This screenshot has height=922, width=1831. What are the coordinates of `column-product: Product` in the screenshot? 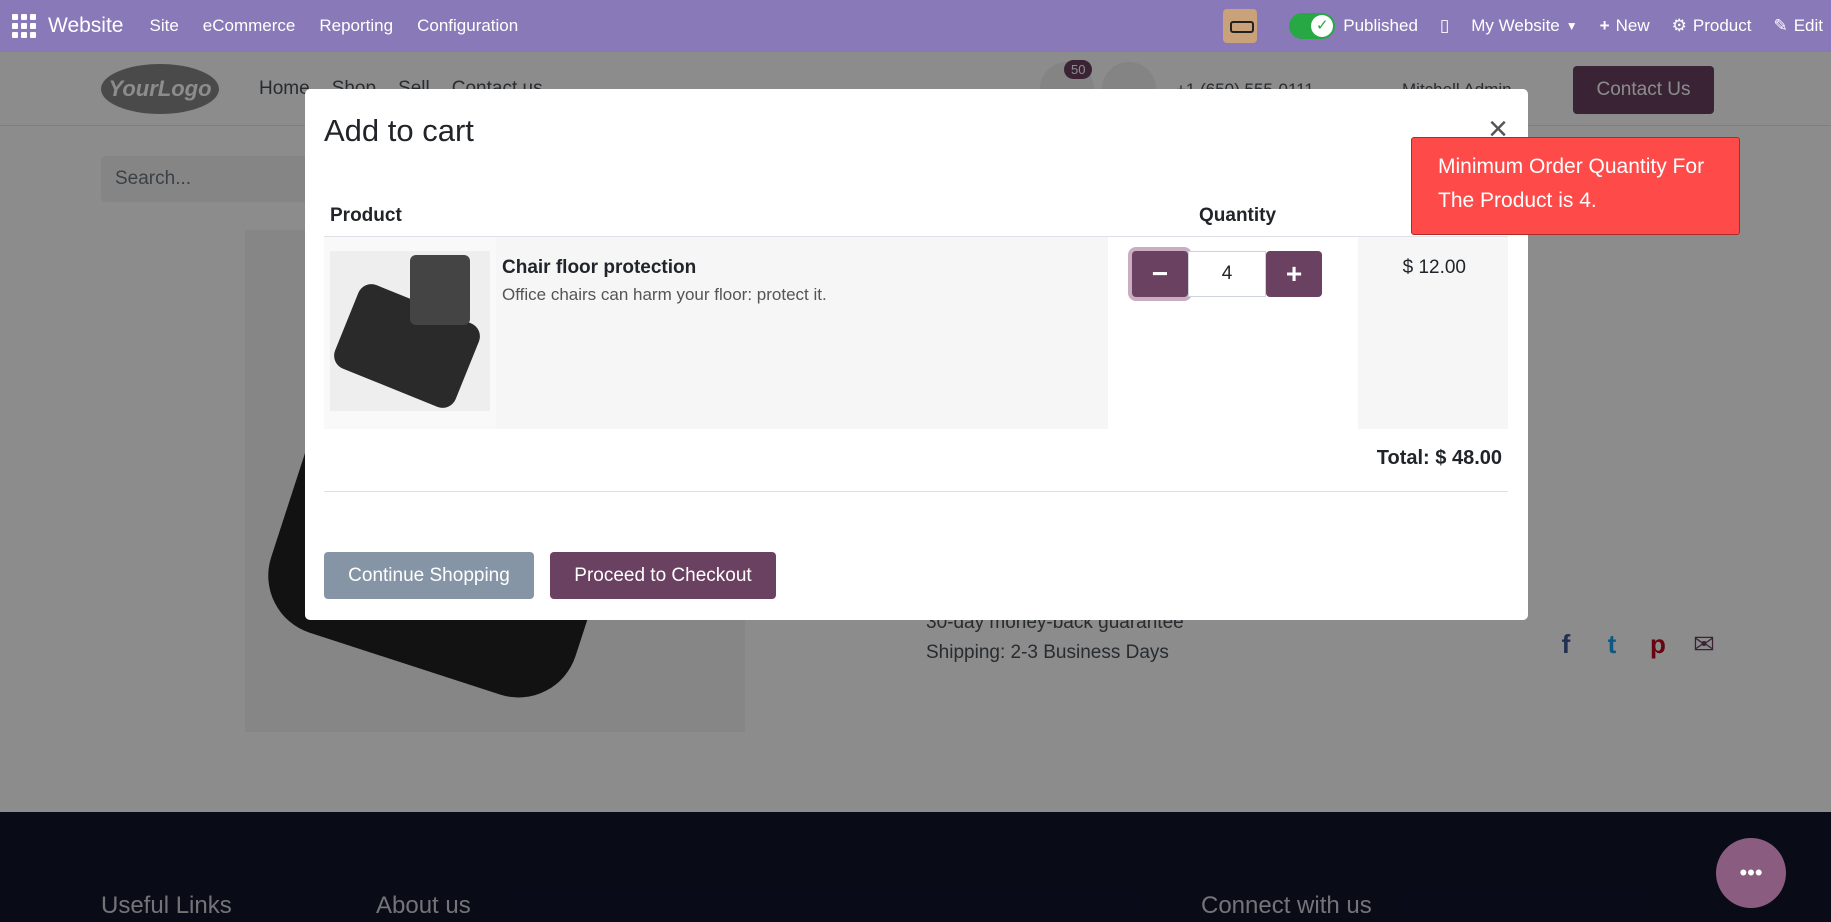 It's located at (366, 215).